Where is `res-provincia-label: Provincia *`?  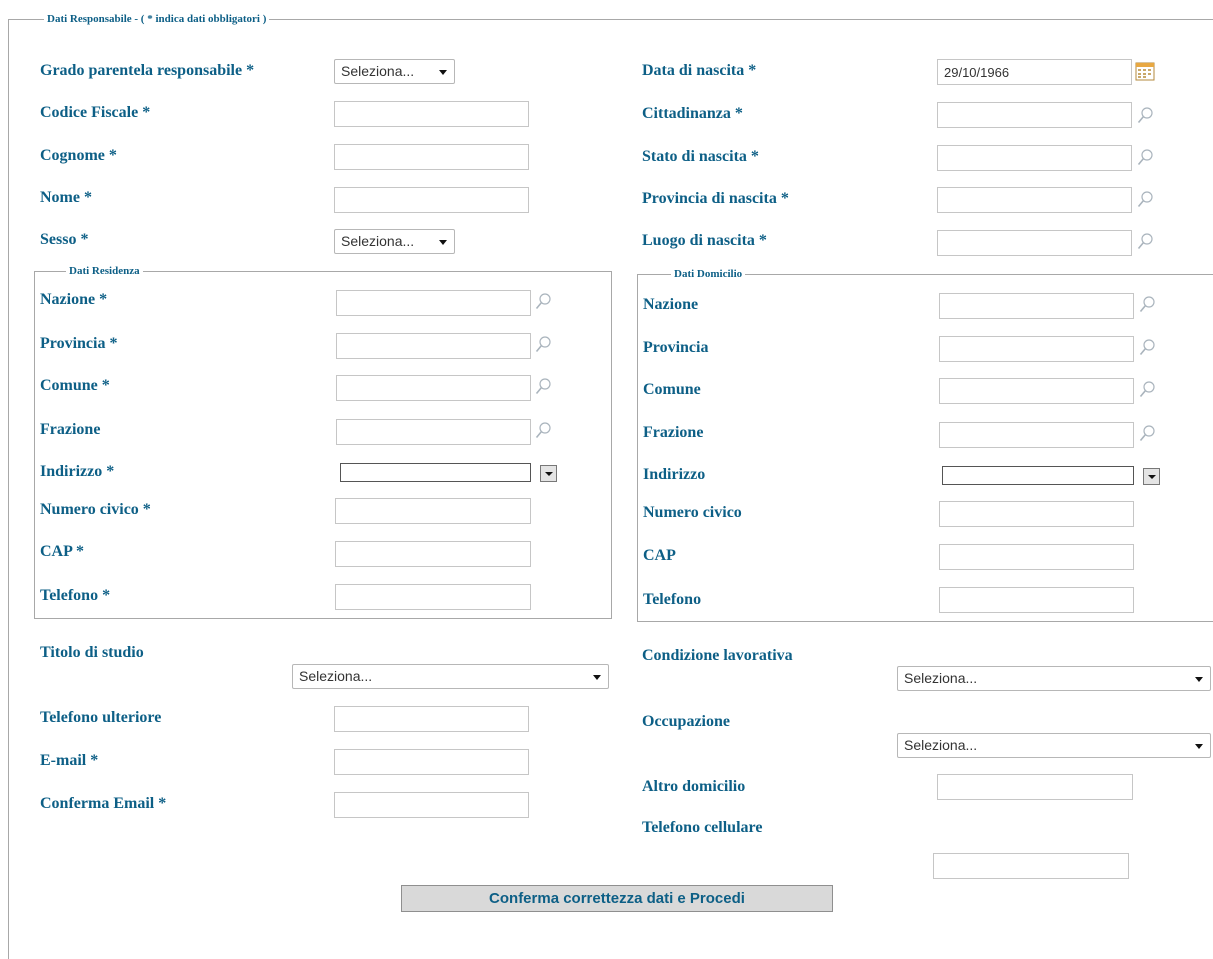 res-provincia-label: Provincia * is located at coordinates (79, 343).